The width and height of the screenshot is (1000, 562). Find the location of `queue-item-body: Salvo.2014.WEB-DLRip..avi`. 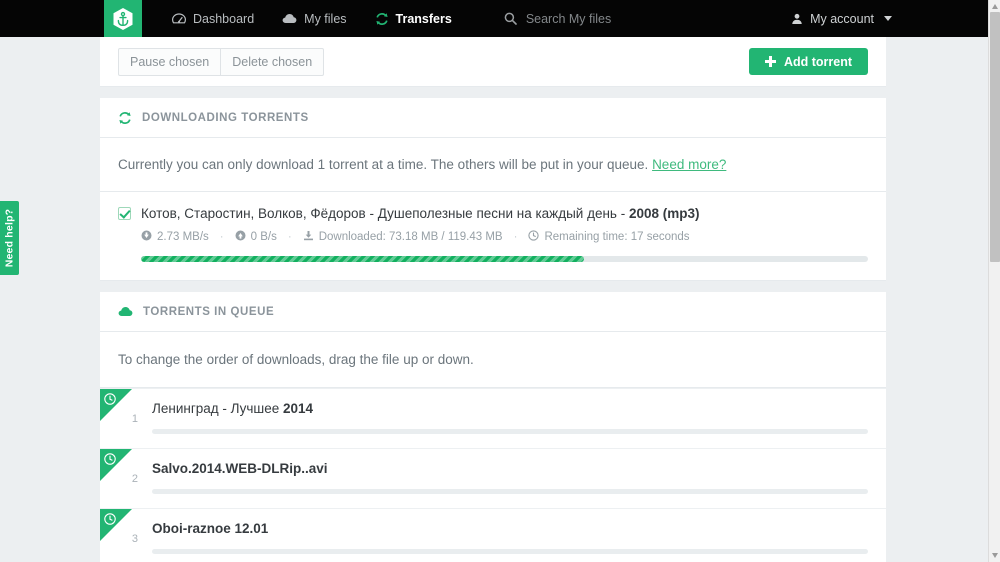

queue-item-body: Salvo.2014.WEB-DLRip..avi is located at coordinates (519, 471).